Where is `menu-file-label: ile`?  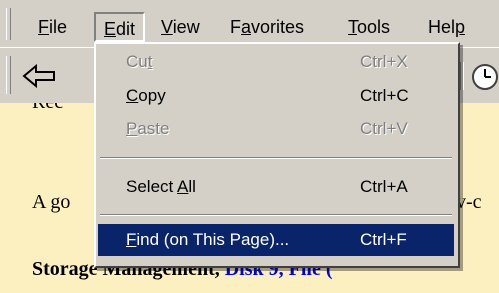
menu-file-label: ile is located at coordinates (58, 27).